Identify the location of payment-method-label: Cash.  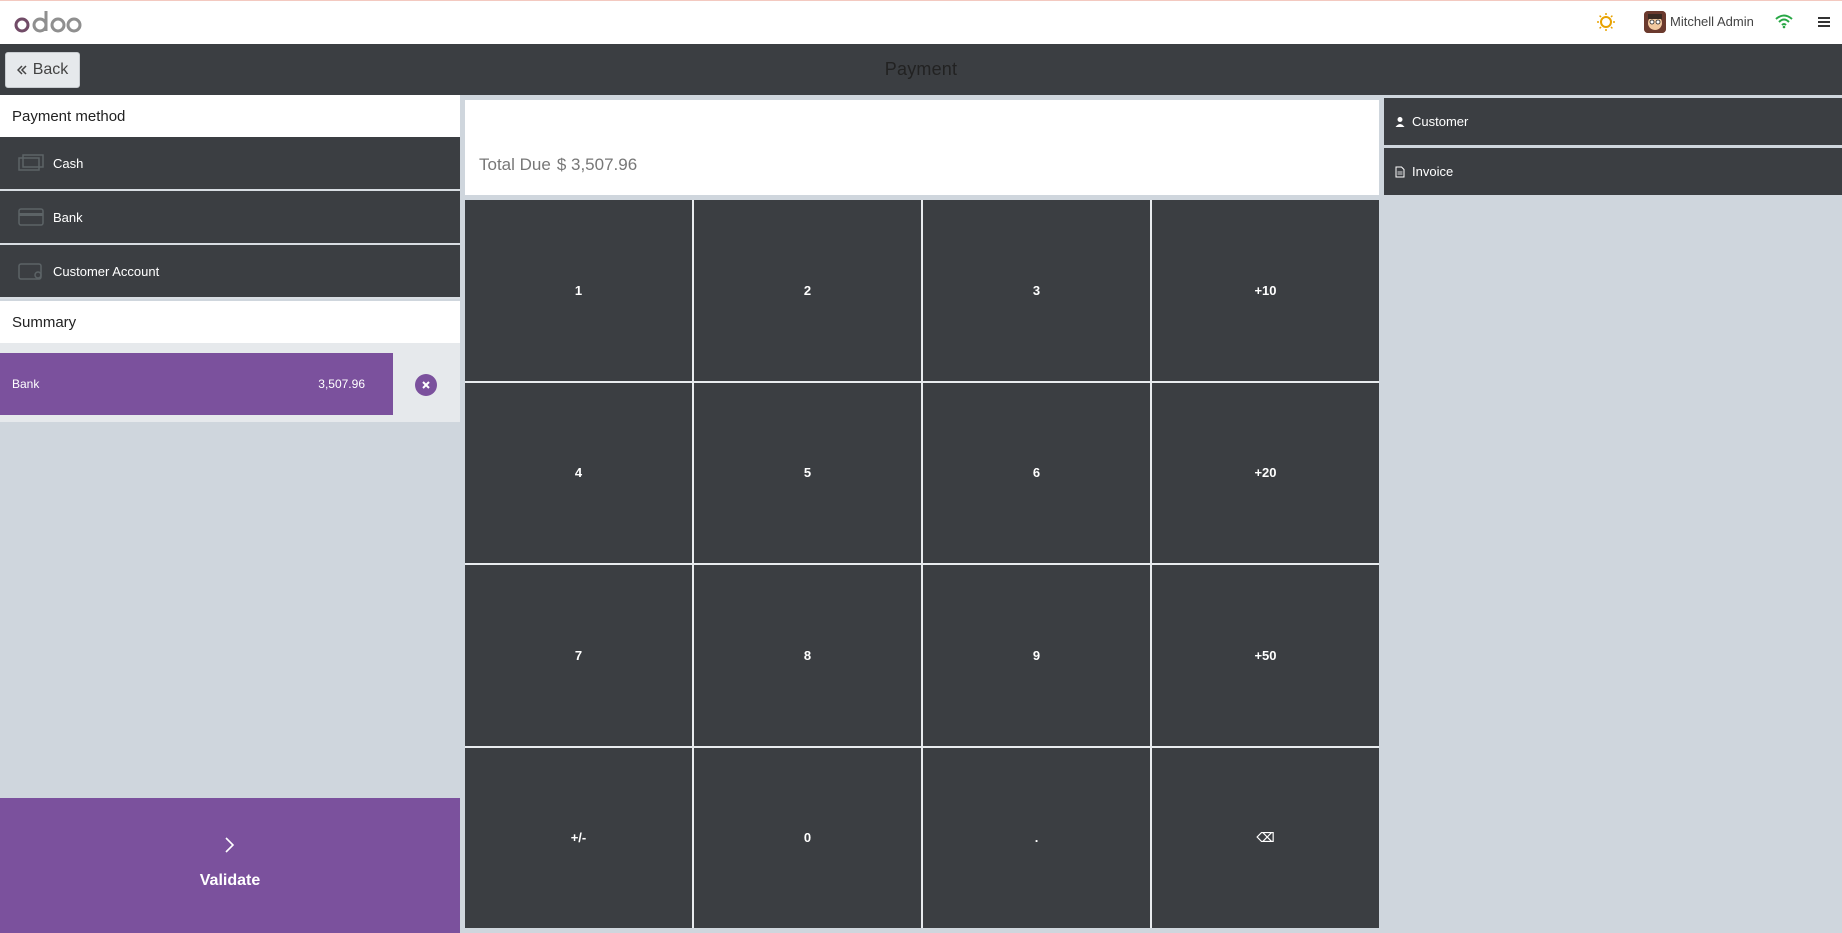
(68, 163).